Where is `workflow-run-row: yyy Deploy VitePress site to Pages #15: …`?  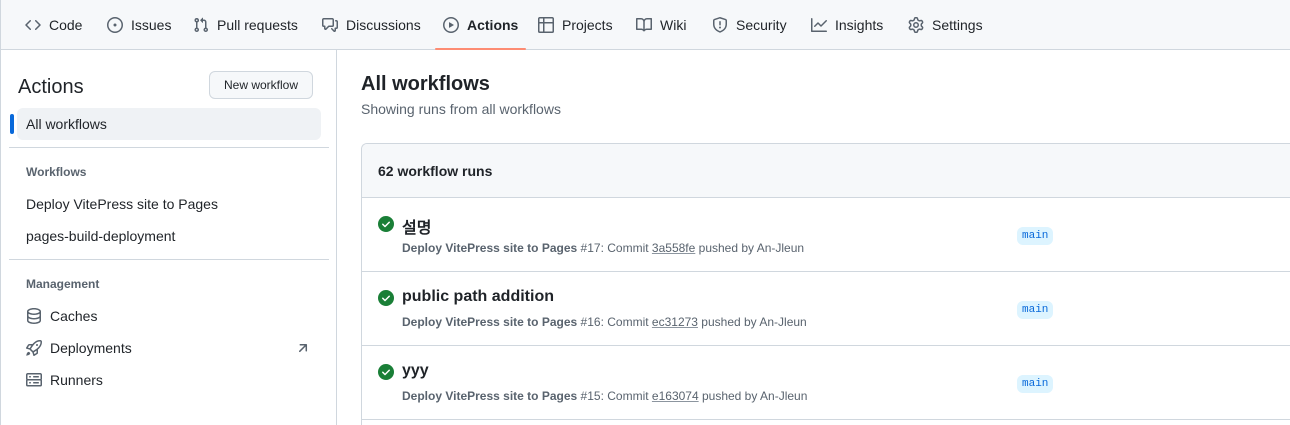
workflow-run-row: yyy Deploy VitePress site to Pages #15: … is located at coordinates (826, 383).